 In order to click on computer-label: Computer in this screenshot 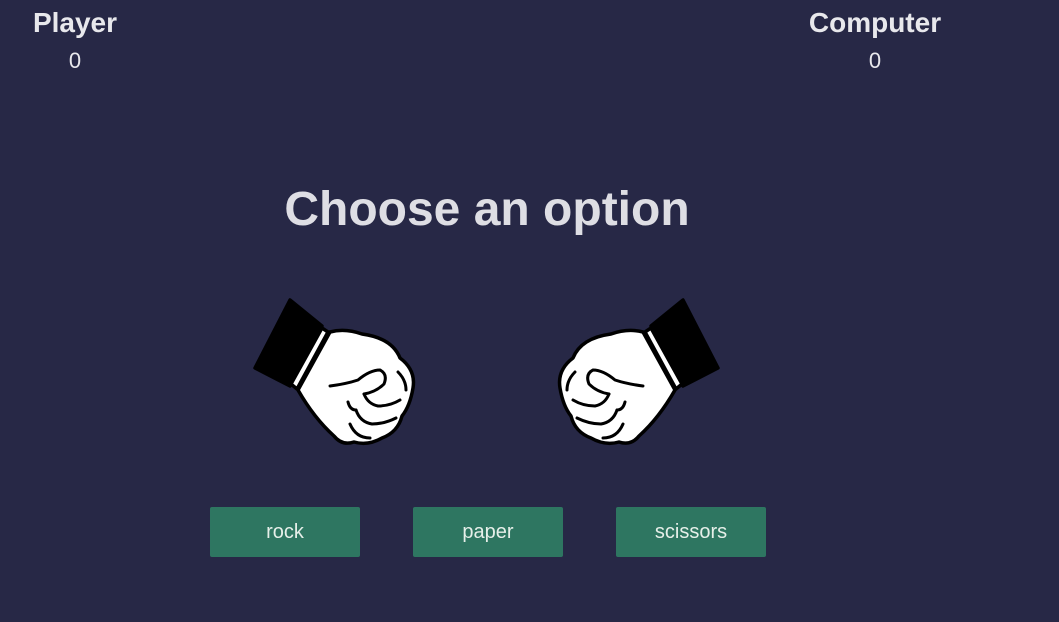, I will do `click(875, 22)`.